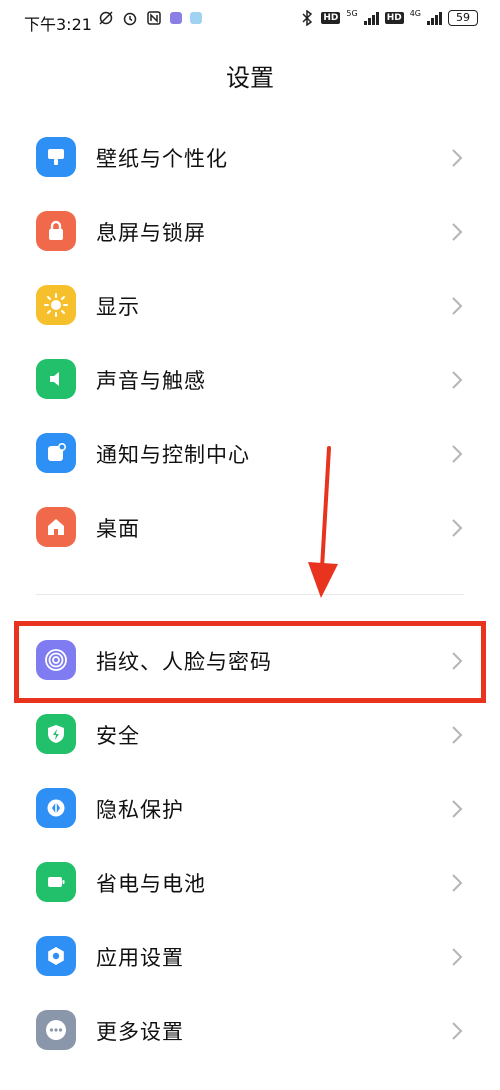 This screenshot has width=500, height=1090. I want to click on mute-alarm-icon, so click(106, 18).